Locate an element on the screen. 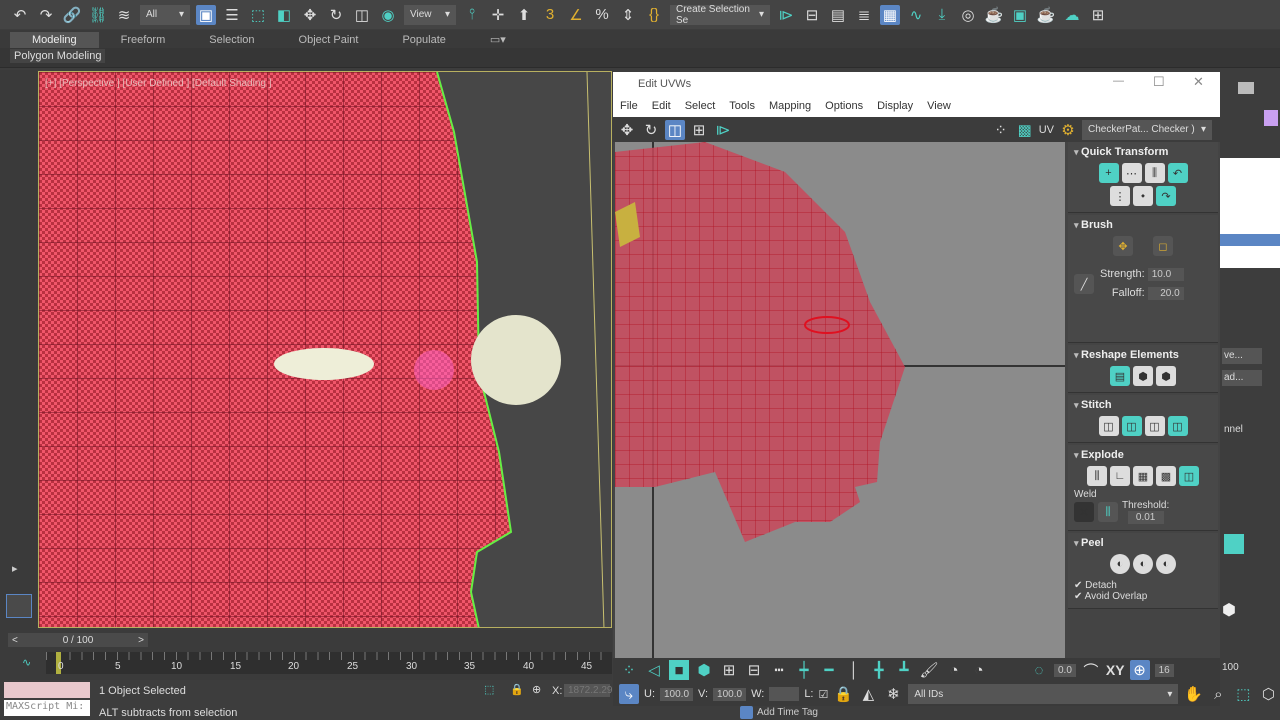  snap-toggle-icon: 3 is located at coordinates (550, 15).